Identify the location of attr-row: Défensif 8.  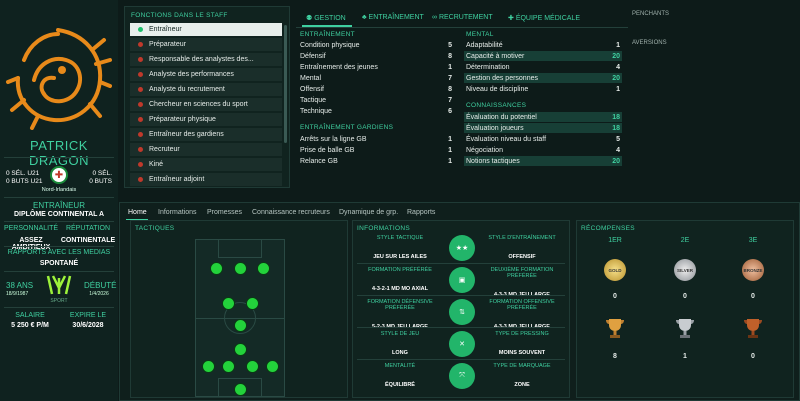
(376, 56).